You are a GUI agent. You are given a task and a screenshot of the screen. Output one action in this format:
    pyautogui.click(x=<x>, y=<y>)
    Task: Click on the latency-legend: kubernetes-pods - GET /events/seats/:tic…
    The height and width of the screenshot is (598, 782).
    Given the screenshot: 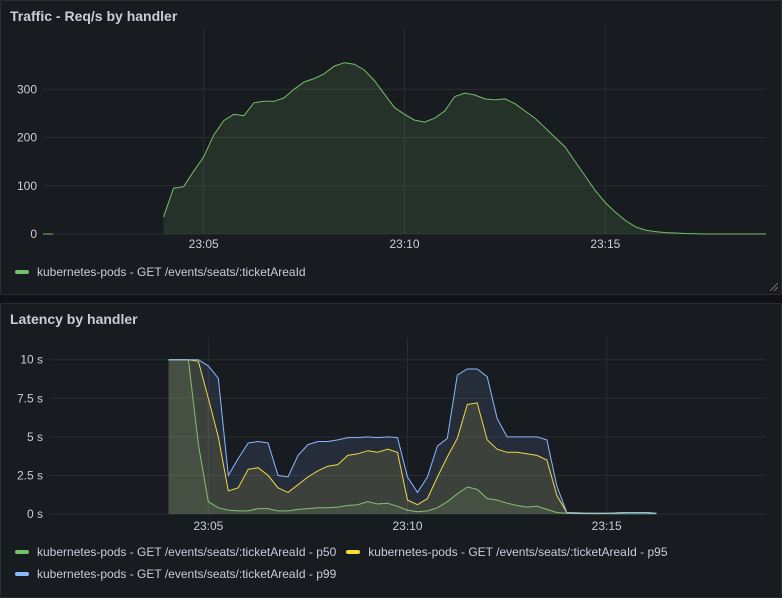 What is the action you would take?
    pyautogui.click(x=395, y=563)
    